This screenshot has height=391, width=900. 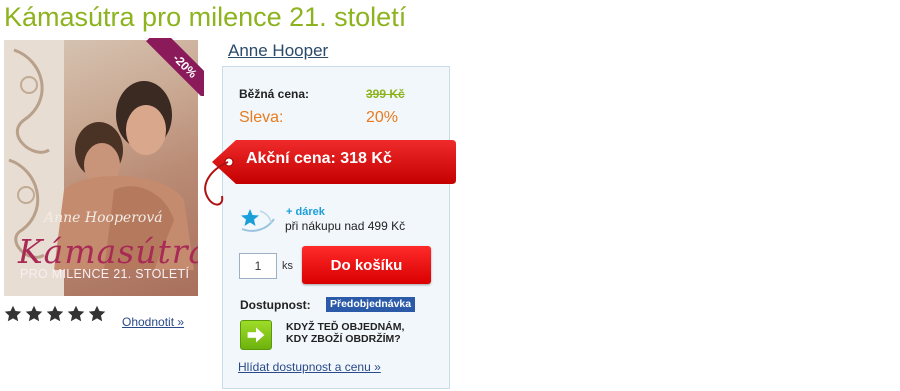 I want to click on discount-value: 20%, so click(x=382, y=117).